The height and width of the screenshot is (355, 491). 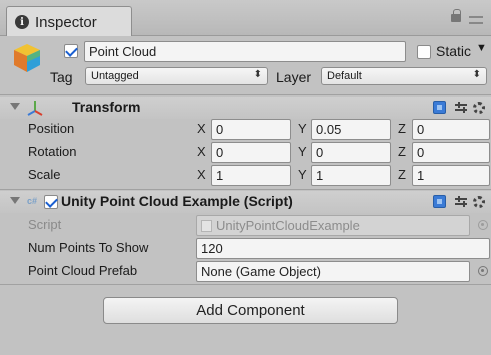 I want to click on script-component-header: c# Unity Point Cloud Example (Script), so click(x=245, y=202).